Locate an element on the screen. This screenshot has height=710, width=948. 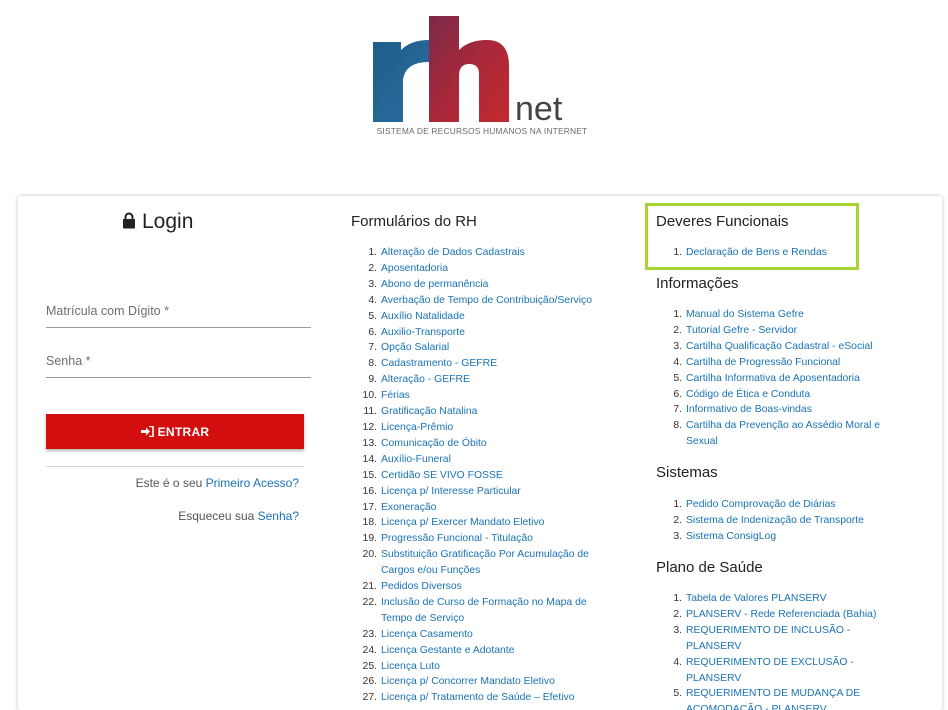
list-item: 5. Cartilha Informativa de Aposentadoria is located at coordinates (779, 379).